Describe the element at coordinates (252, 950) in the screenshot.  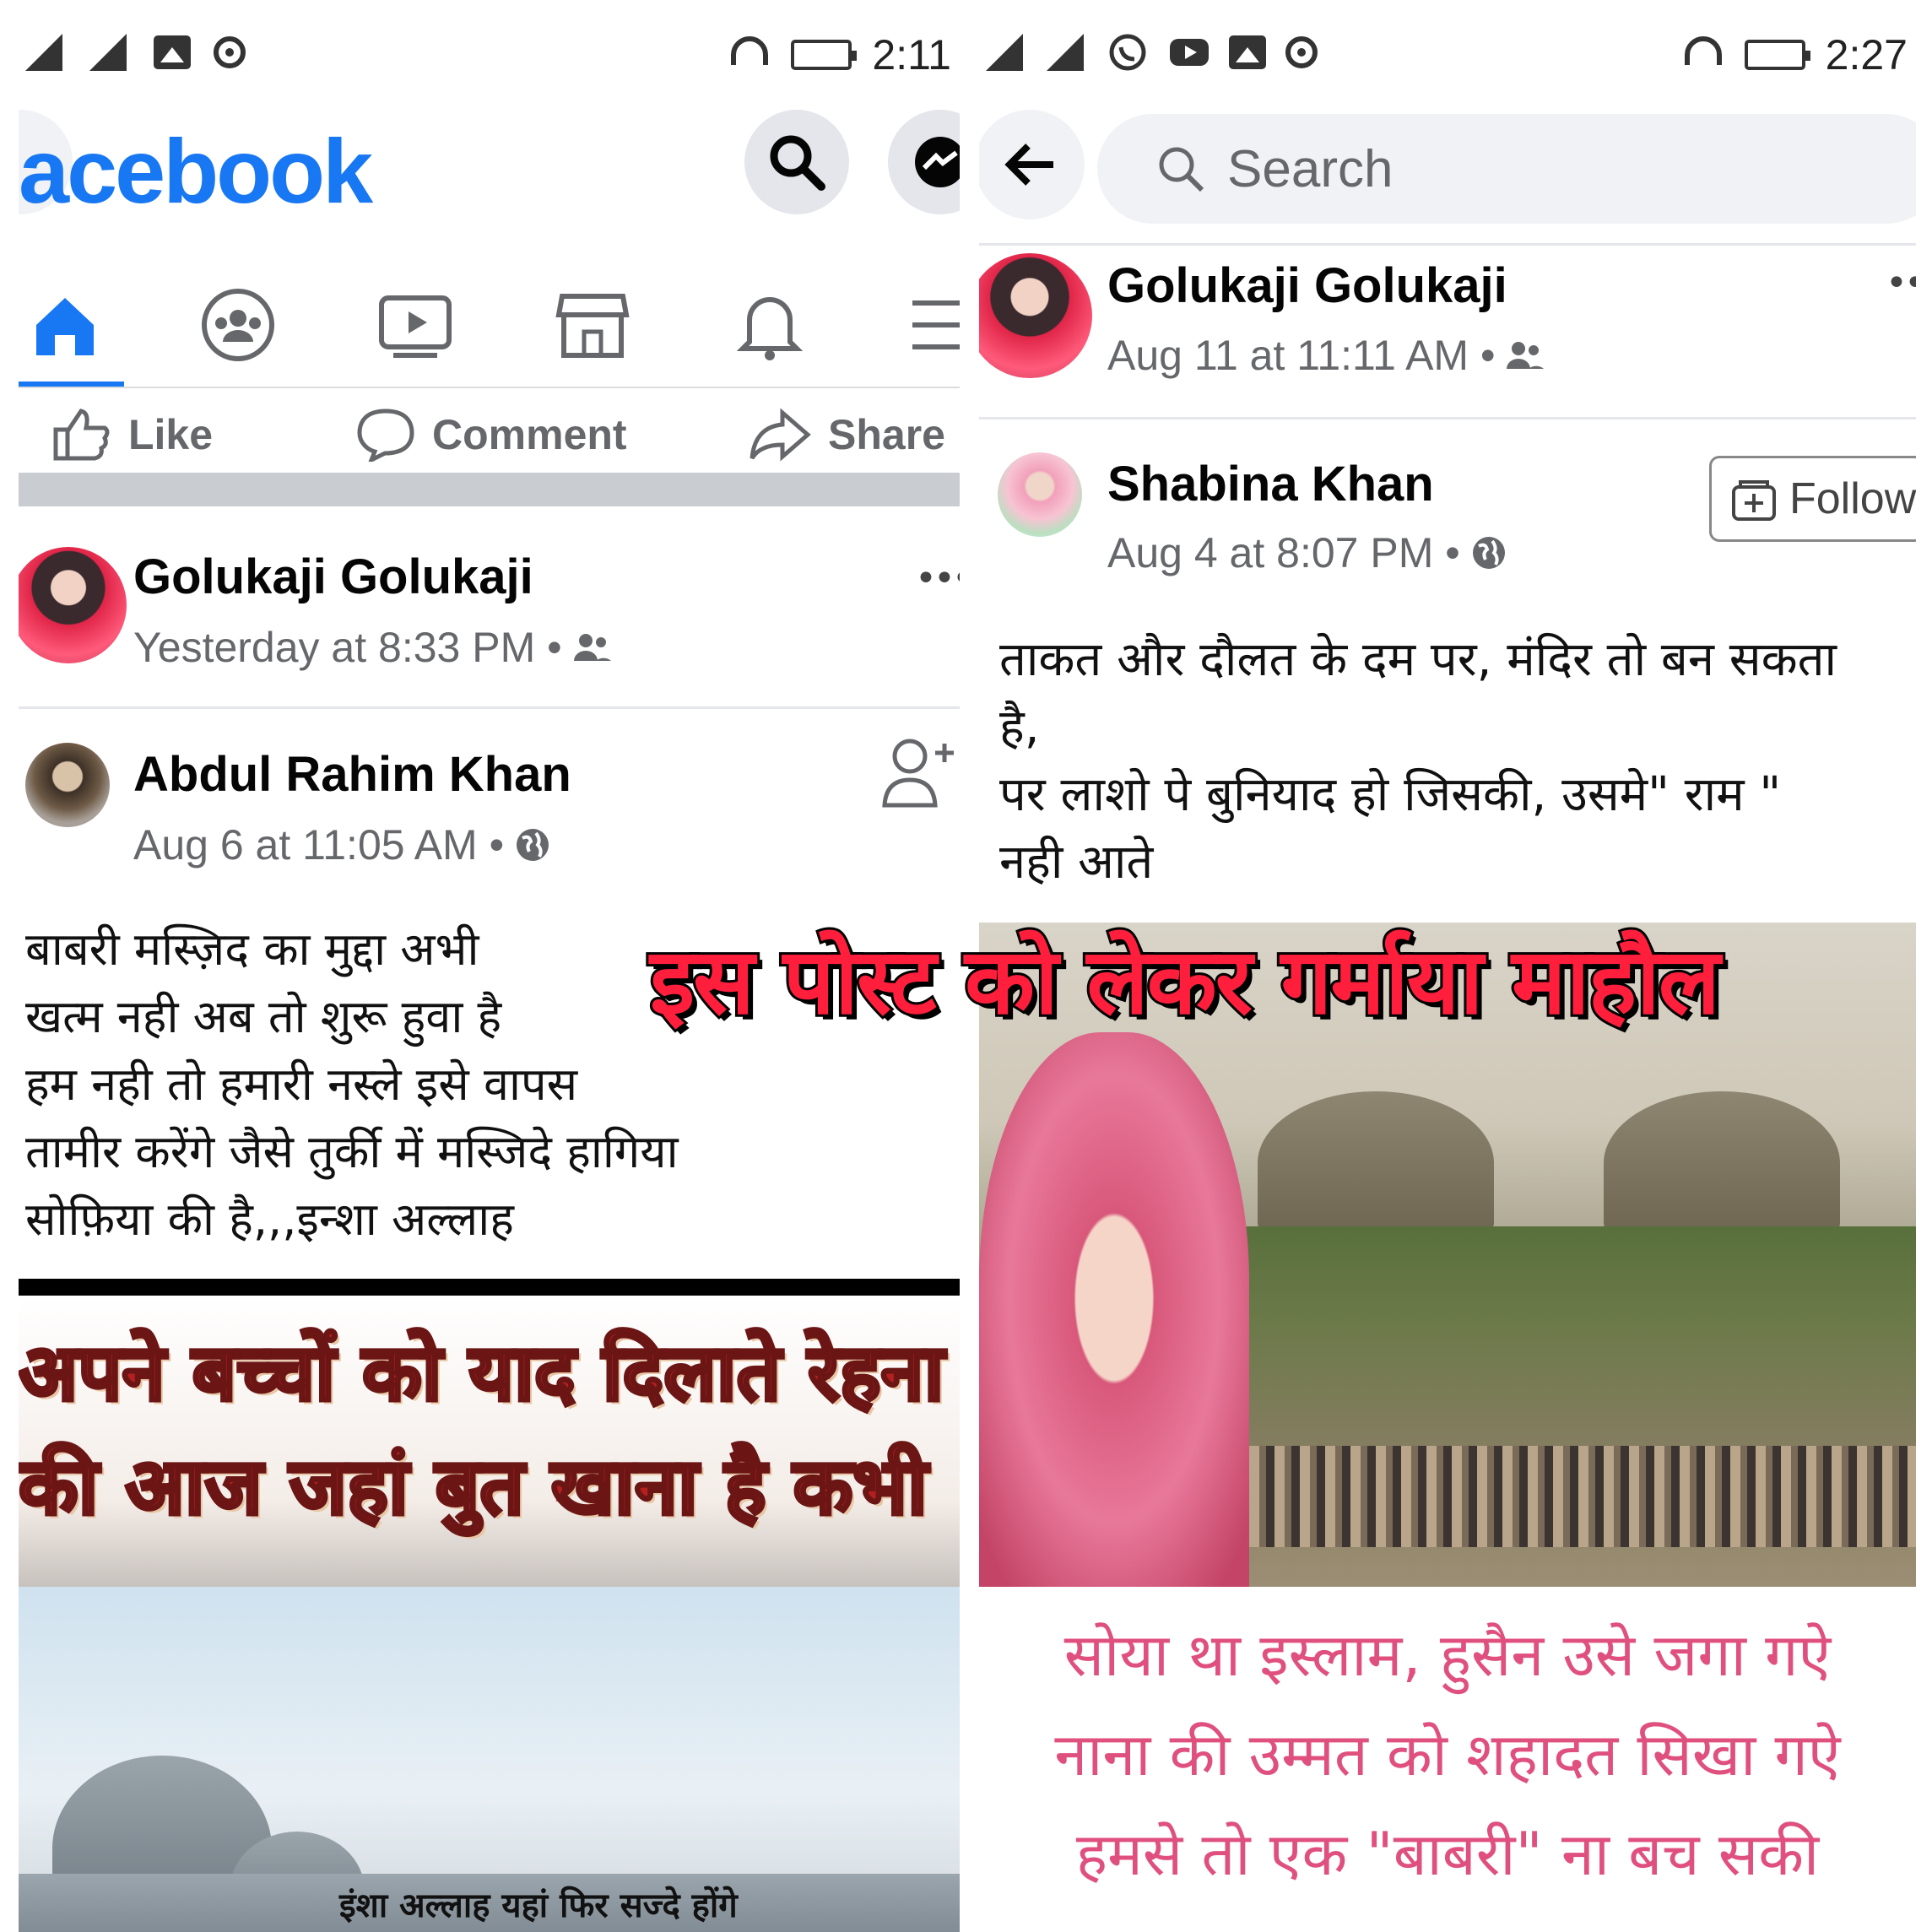
I see `post-text-line: बाबरी मस्ज़िद का मुद्दा अभी` at that location.